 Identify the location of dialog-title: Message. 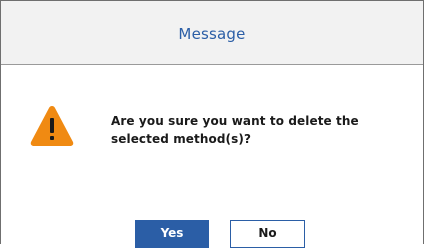
(212, 33).